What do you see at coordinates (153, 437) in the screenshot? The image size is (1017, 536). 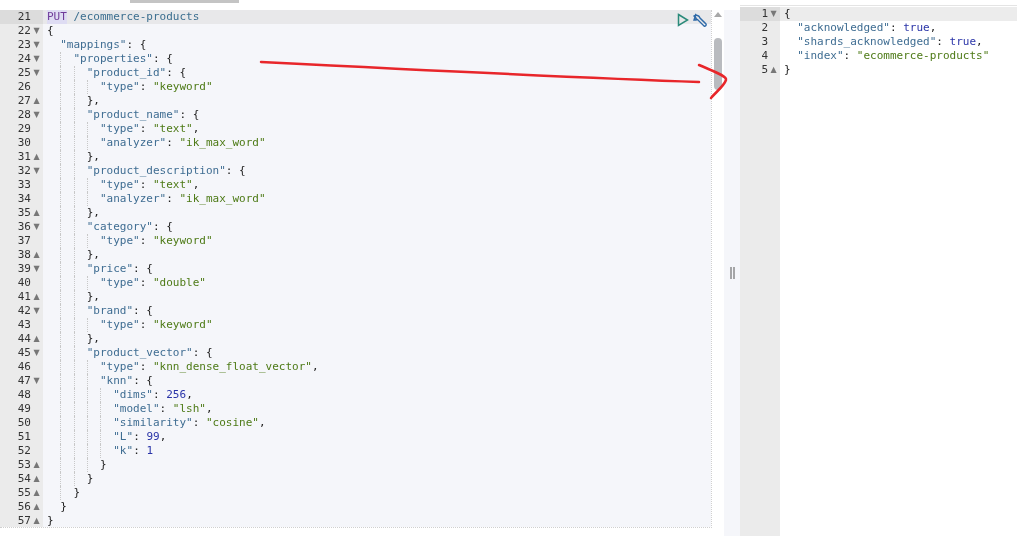 I see `code-number: 99` at bounding box center [153, 437].